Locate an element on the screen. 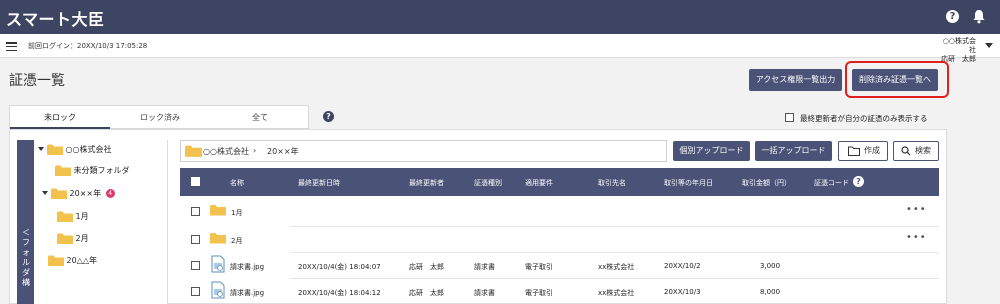  row-amount: 3,000 is located at coordinates (770, 266).